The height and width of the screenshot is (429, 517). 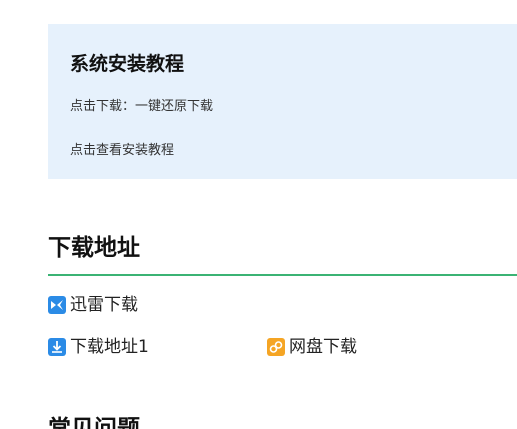 I want to click on xunlei-icon, so click(x=57, y=305).